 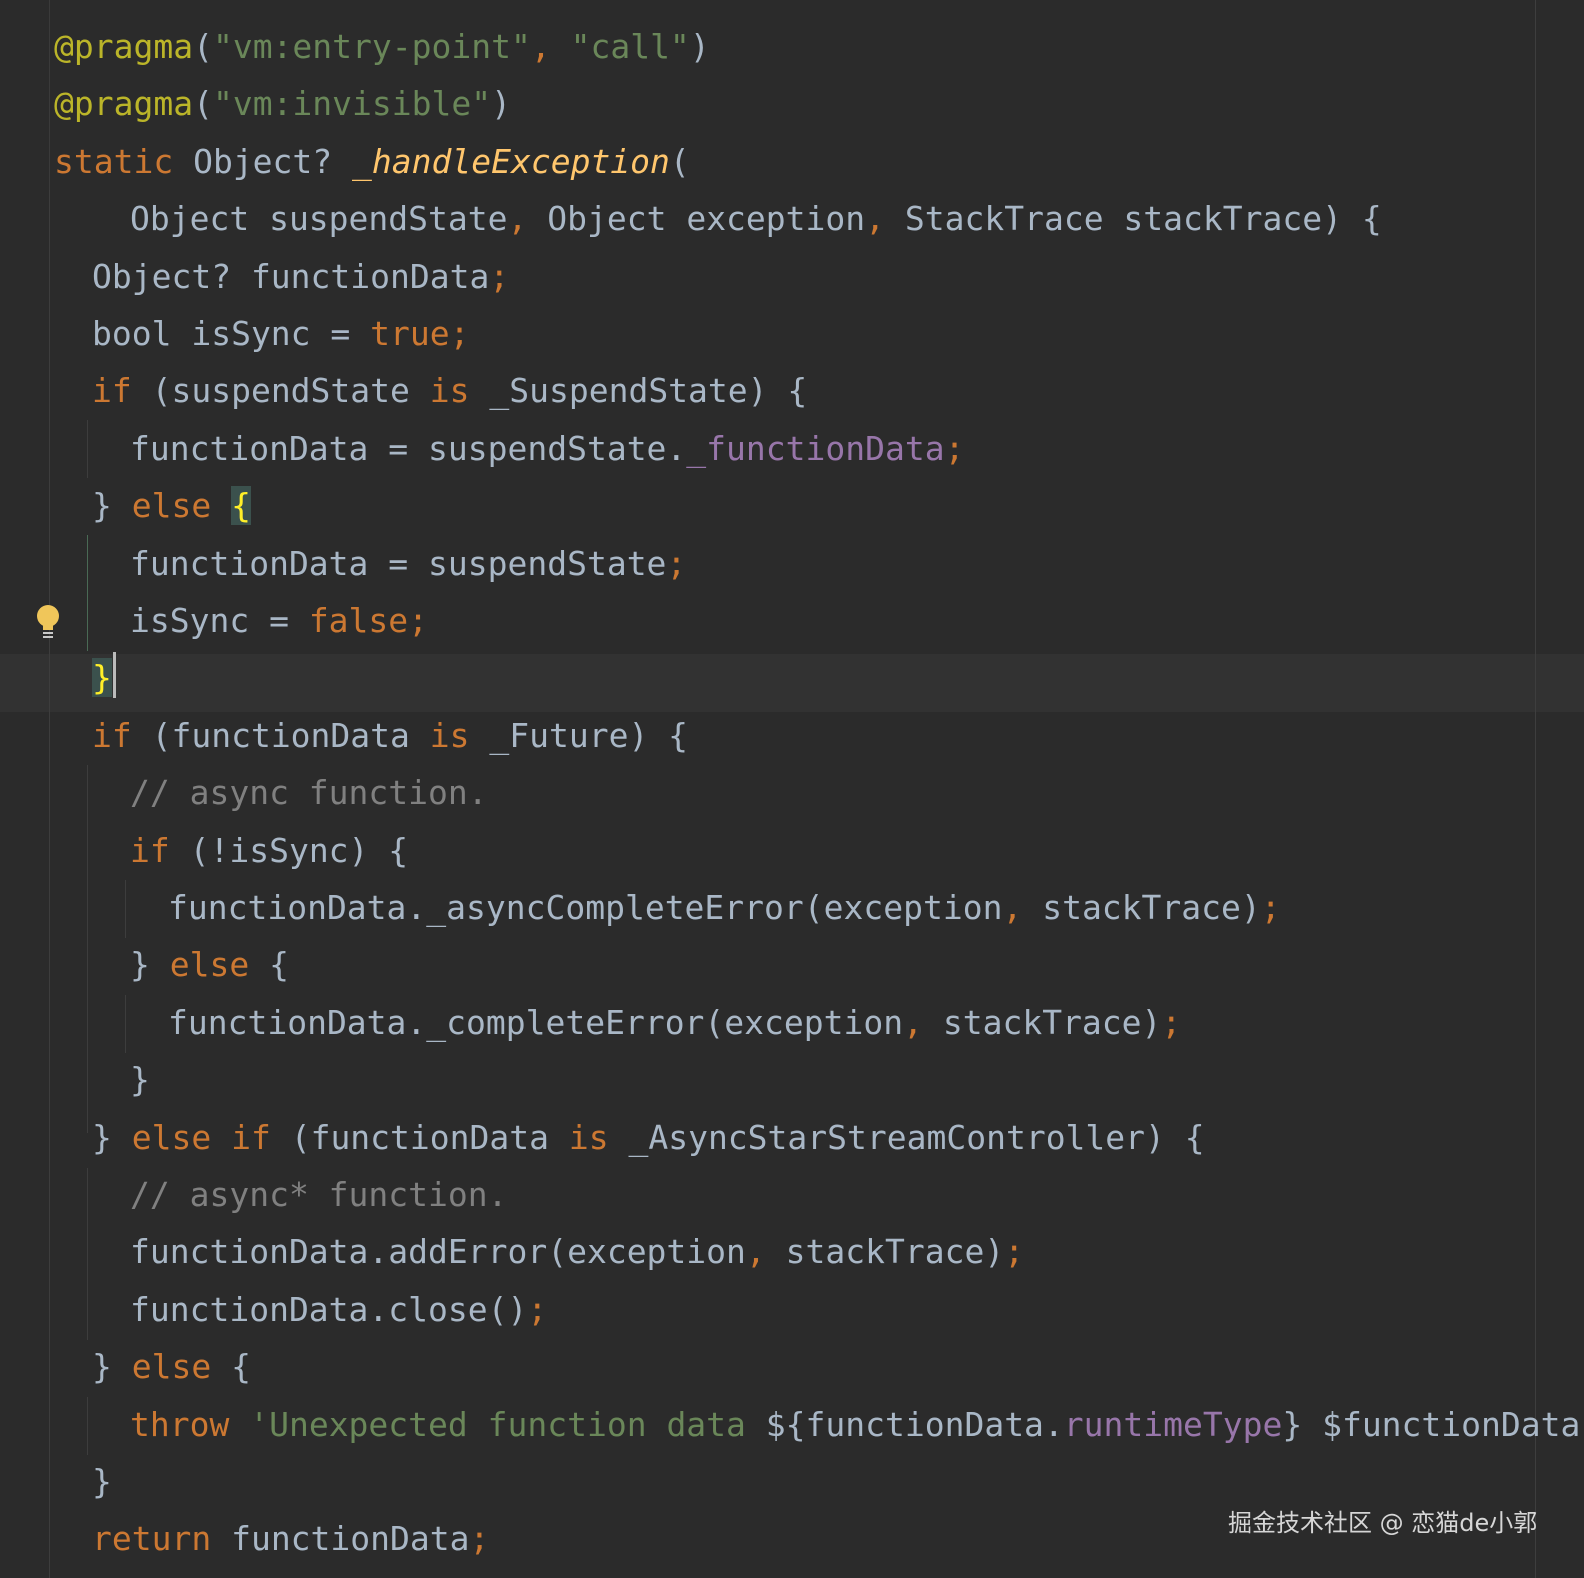 I want to click on code-line: @pragma("vm:invisible"), so click(x=282, y=104).